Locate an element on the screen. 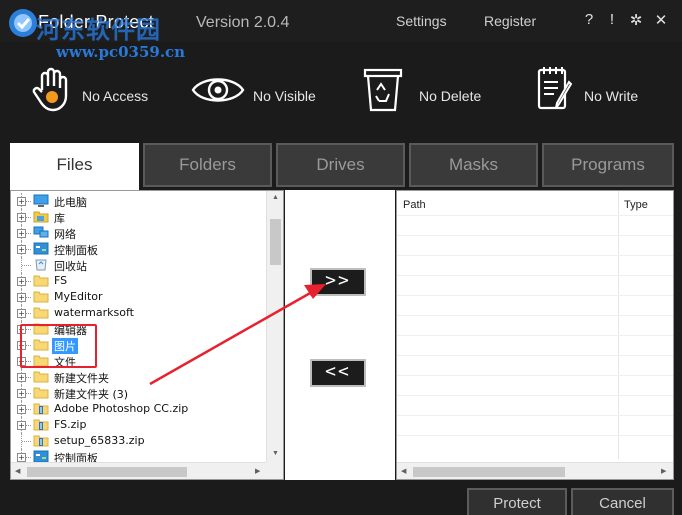  scroll-down-icon: ▼ is located at coordinates (275, 453).